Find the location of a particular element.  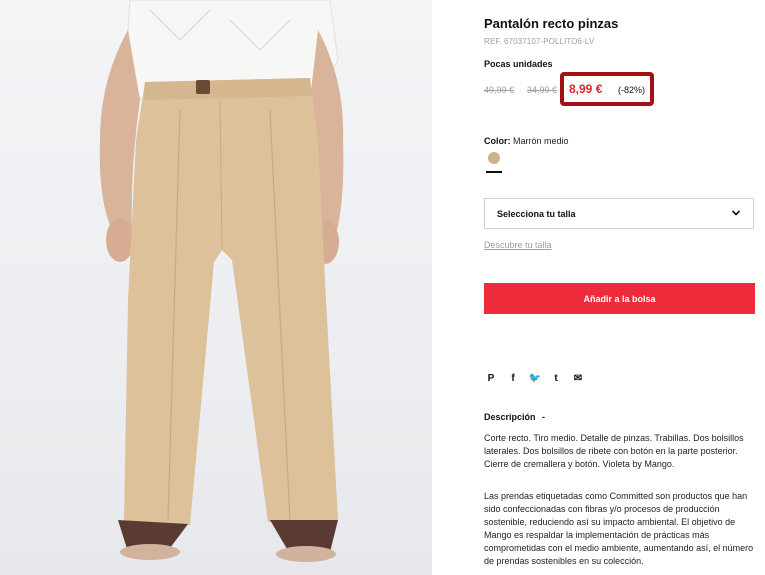

size-guide-link: Descubre tu talla is located at coordinates (518, 245).